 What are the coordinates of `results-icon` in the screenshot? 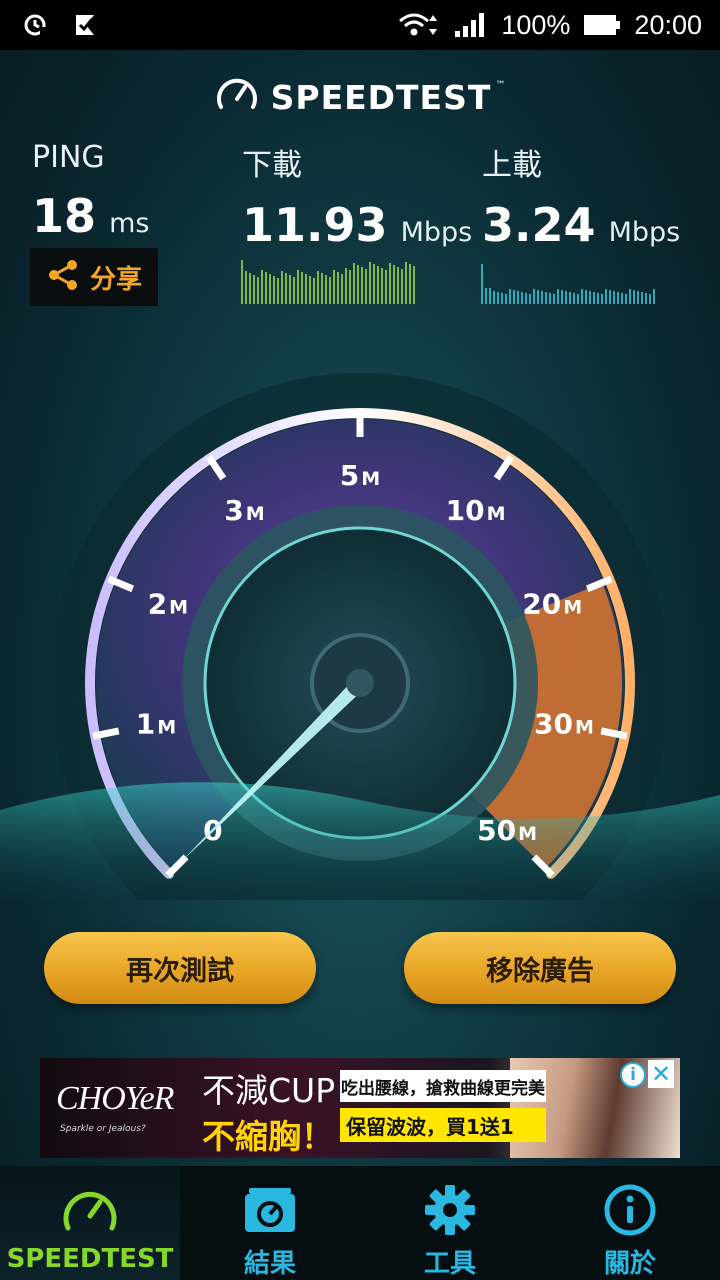 It's located at (270, 1209).